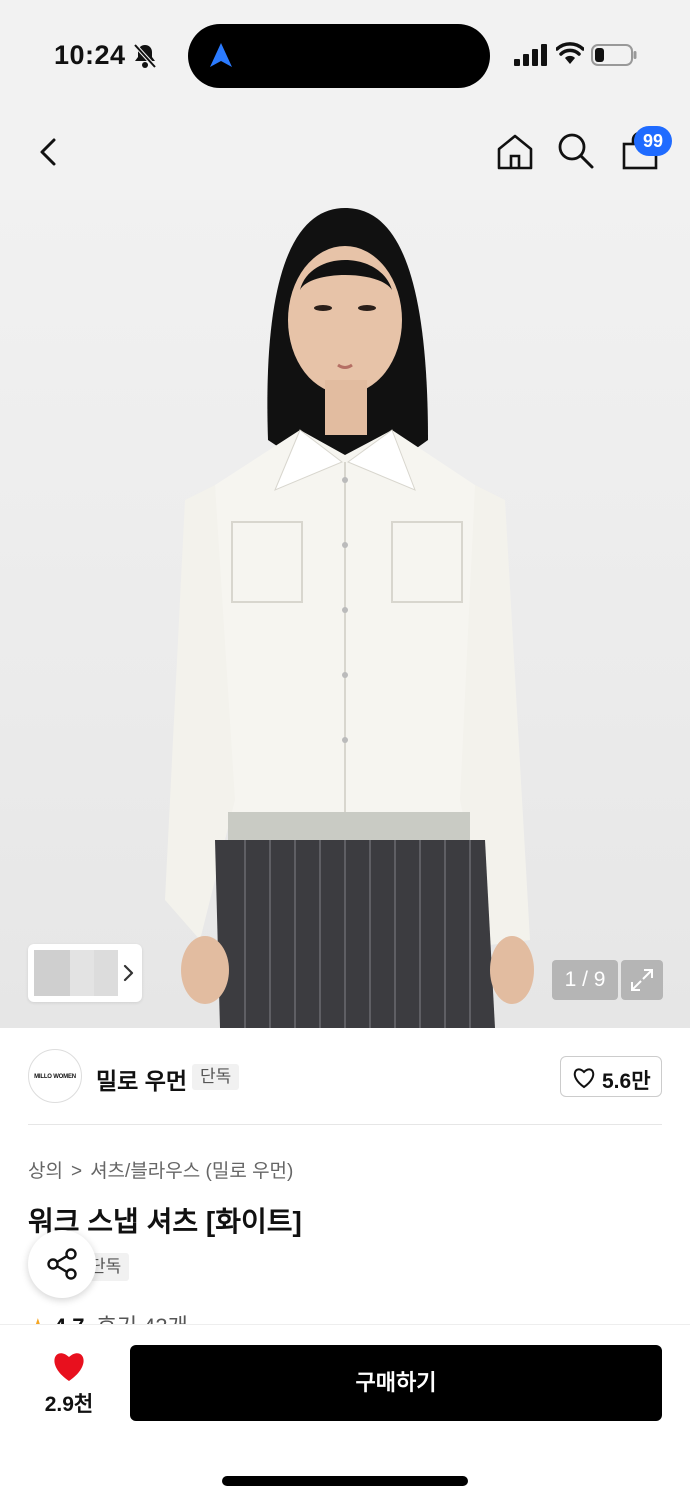 This screenshot has height=1500, width=690. What do you see at coordinates (69, 1404) in the screenshot?
I see `wishlist-count: 2.9천` at bounding box center [69, 1404].